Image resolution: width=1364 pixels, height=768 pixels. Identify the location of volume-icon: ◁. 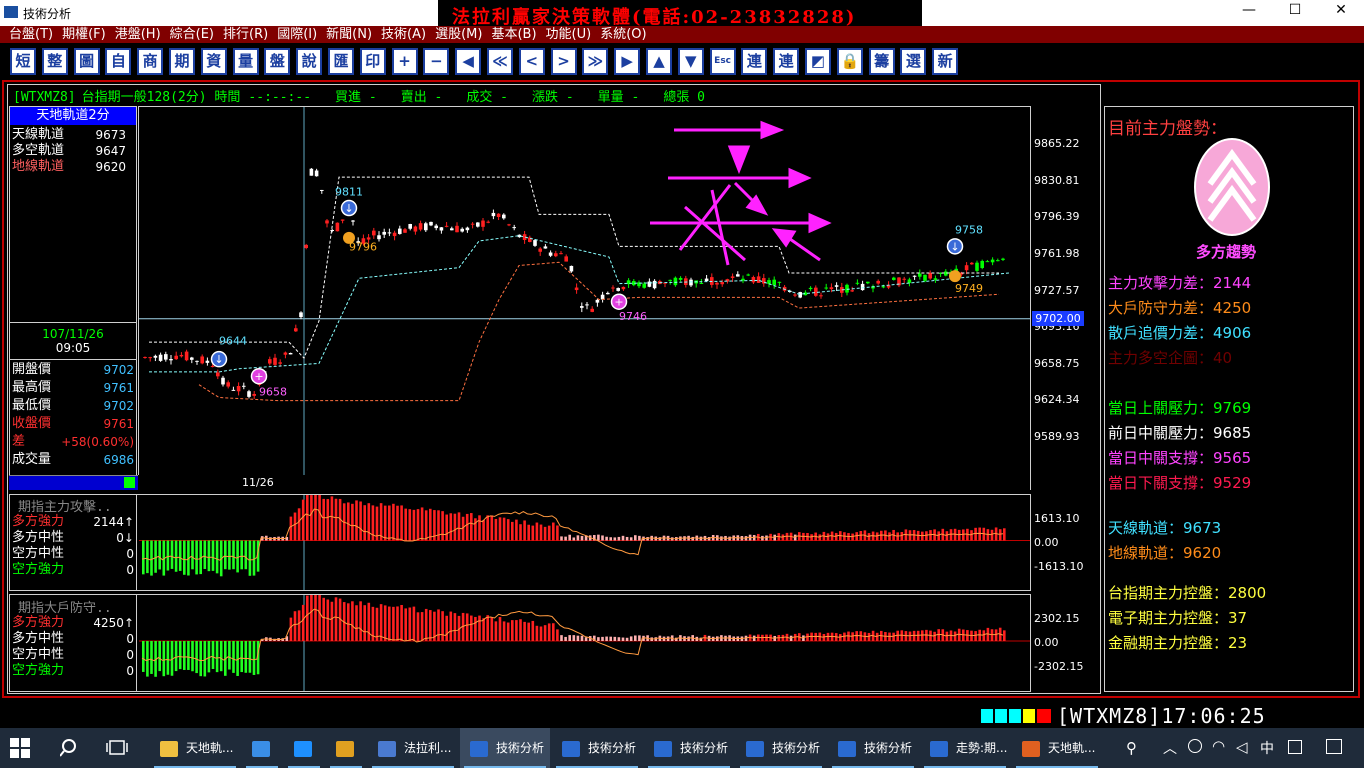
(1242, 747).